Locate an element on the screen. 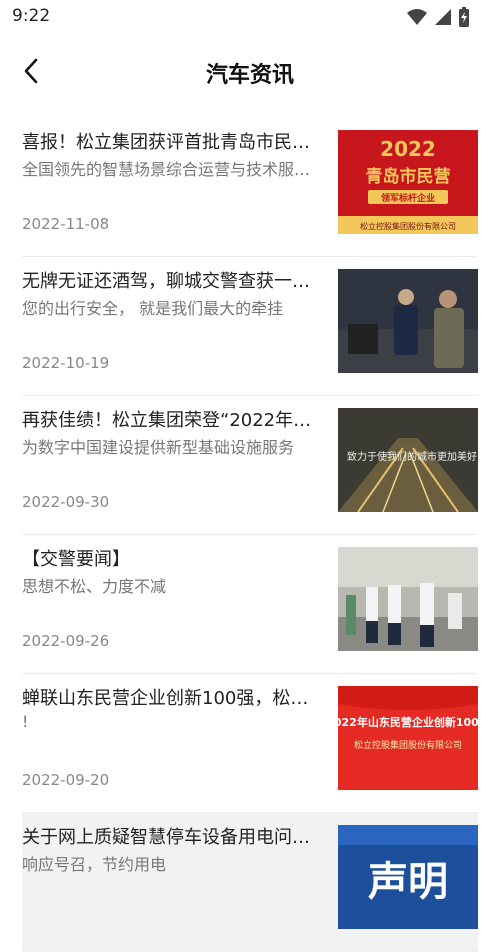 This screenshot has height=952, width=500. status-time: 9:22 is located at coordinates (31, 16).